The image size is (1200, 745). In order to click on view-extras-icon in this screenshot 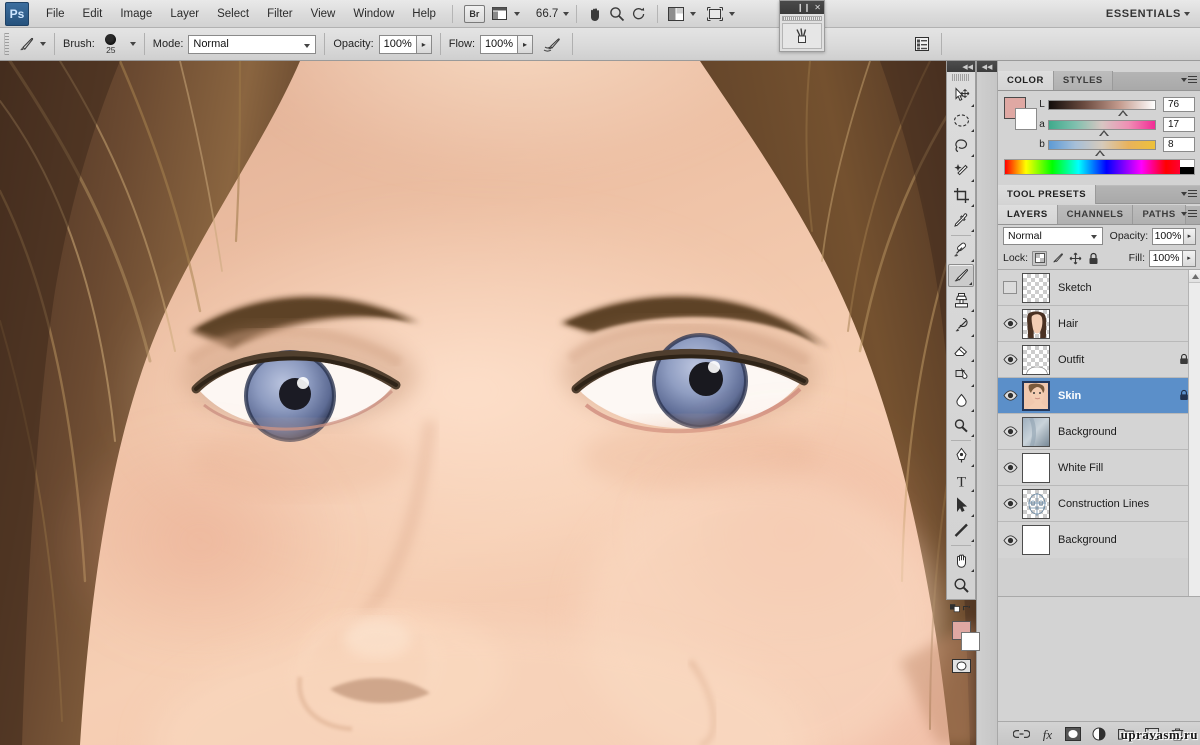, I will do `click(500, 14)`.